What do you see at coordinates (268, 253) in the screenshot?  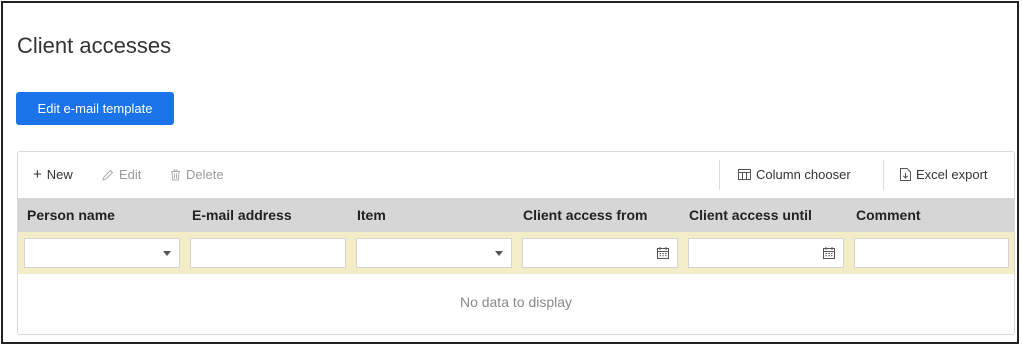 I see `email-address-filter-input` at bounding box center [268, 253].